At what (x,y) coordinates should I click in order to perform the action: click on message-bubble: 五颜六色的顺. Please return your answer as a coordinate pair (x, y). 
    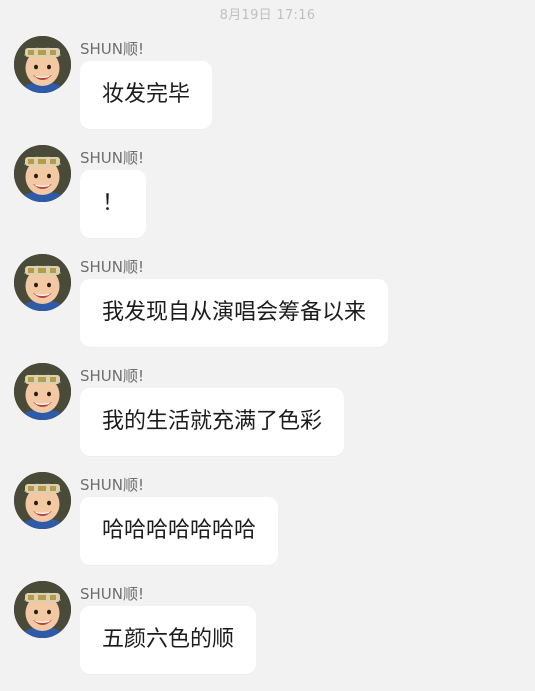
    Looking at the image, I should click on (168, 640).